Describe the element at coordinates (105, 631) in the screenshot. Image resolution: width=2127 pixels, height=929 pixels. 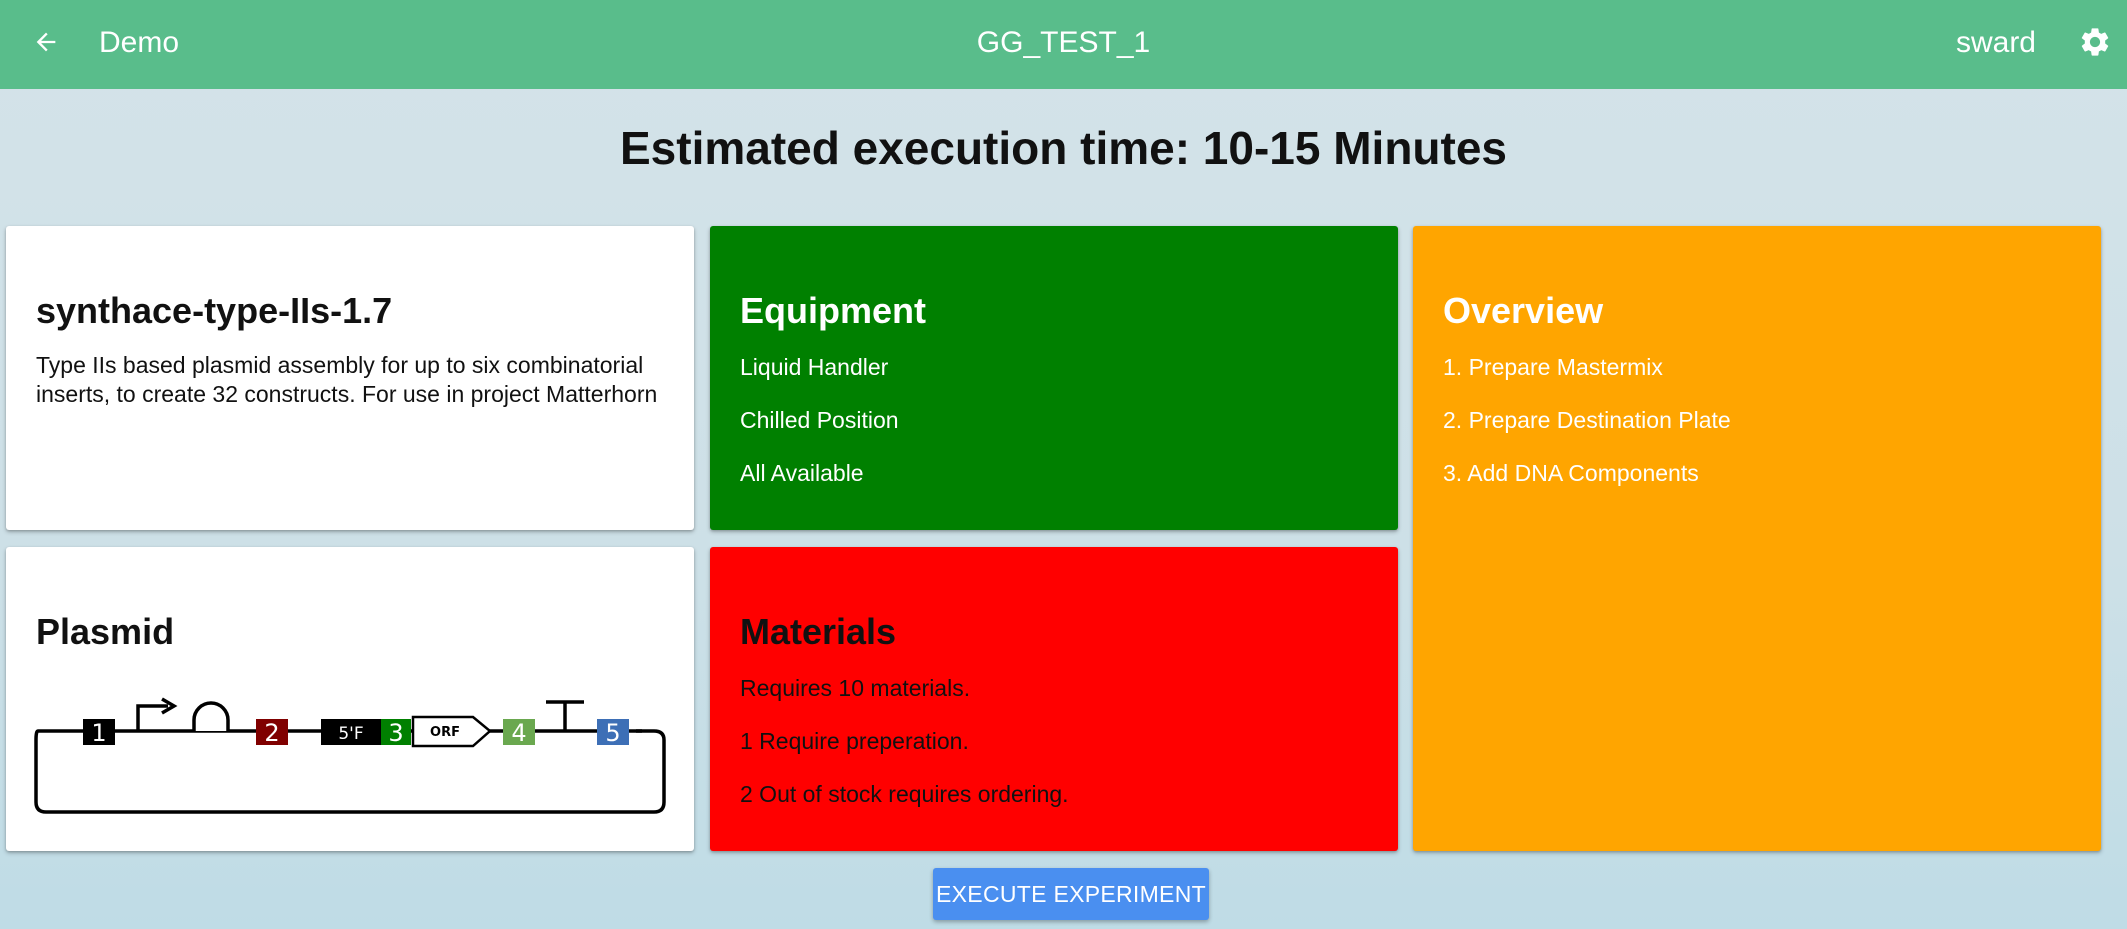
I see `plasmid-title: Plasmid` at that location.